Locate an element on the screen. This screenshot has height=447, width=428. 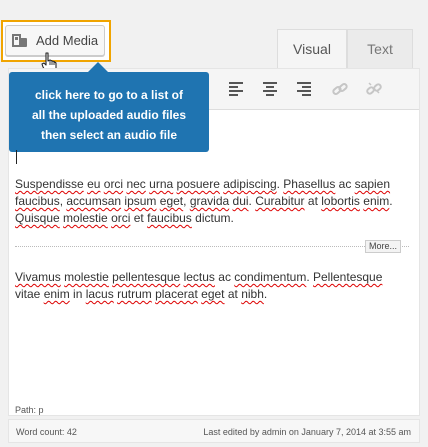
misspelled-word: nec is located at coordinates (136, 184).